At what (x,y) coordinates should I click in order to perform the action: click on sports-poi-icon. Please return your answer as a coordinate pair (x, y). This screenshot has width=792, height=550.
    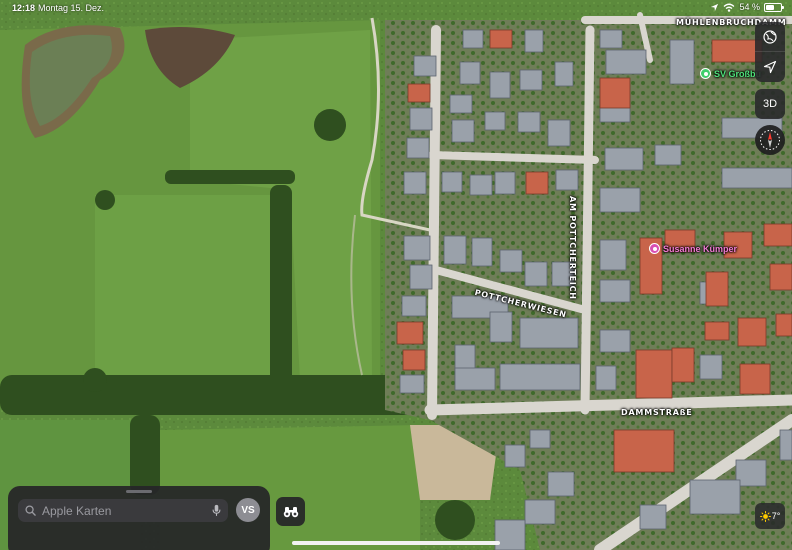
    Looking at the image, I should click on (705, 73).